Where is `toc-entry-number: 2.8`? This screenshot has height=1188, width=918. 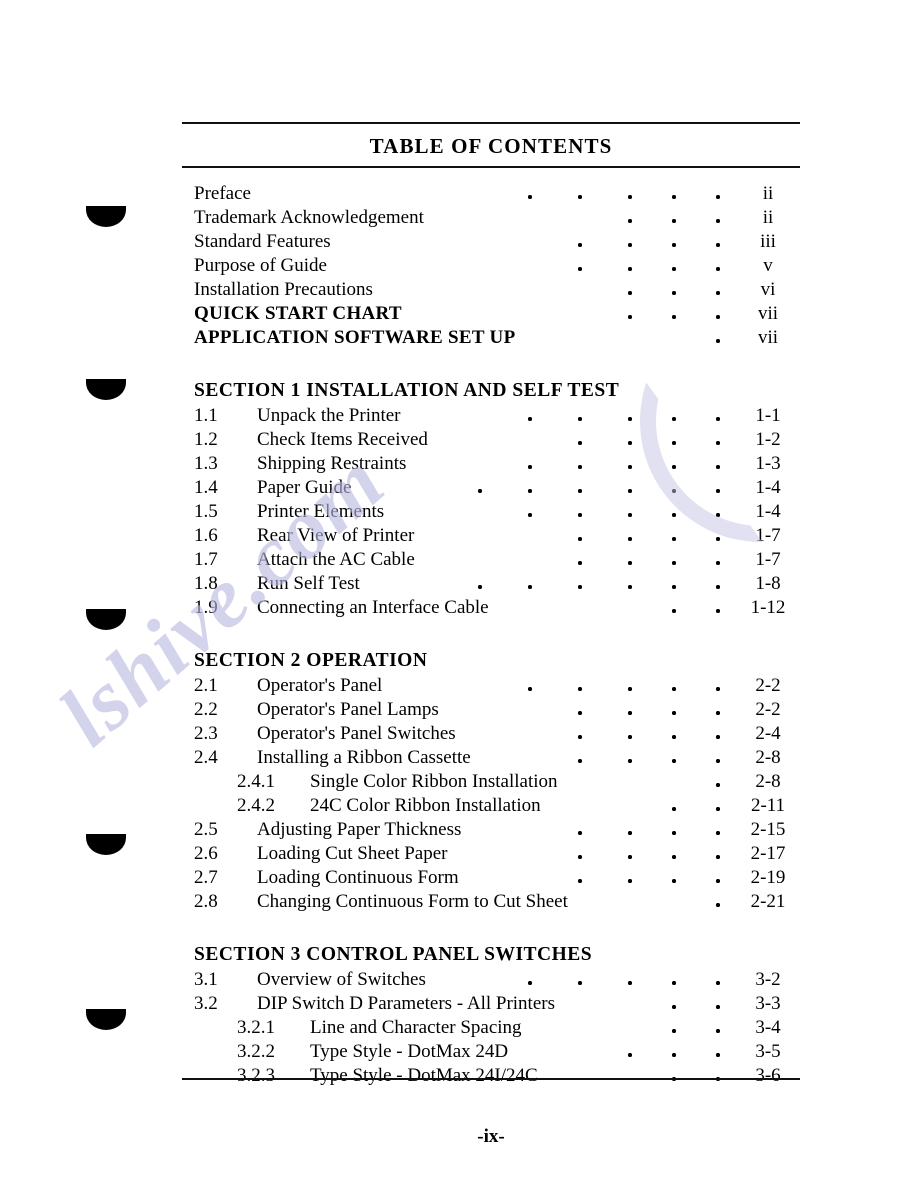 toc-entry-number: 2.8 is located at coordinates (206, 901).